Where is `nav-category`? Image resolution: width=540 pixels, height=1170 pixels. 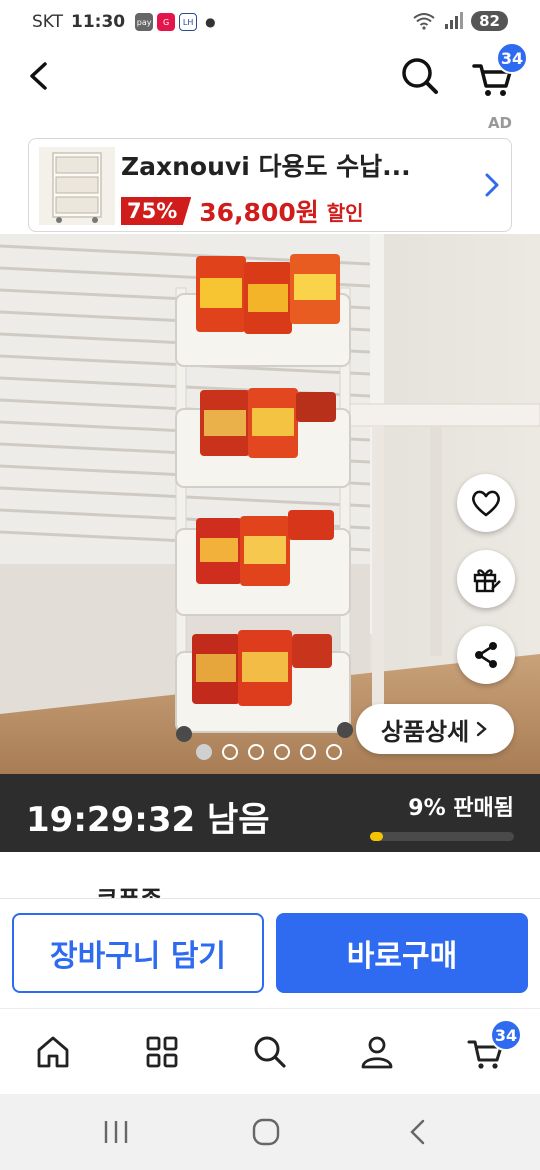 nav-category is located at coordinates (162, 1052).